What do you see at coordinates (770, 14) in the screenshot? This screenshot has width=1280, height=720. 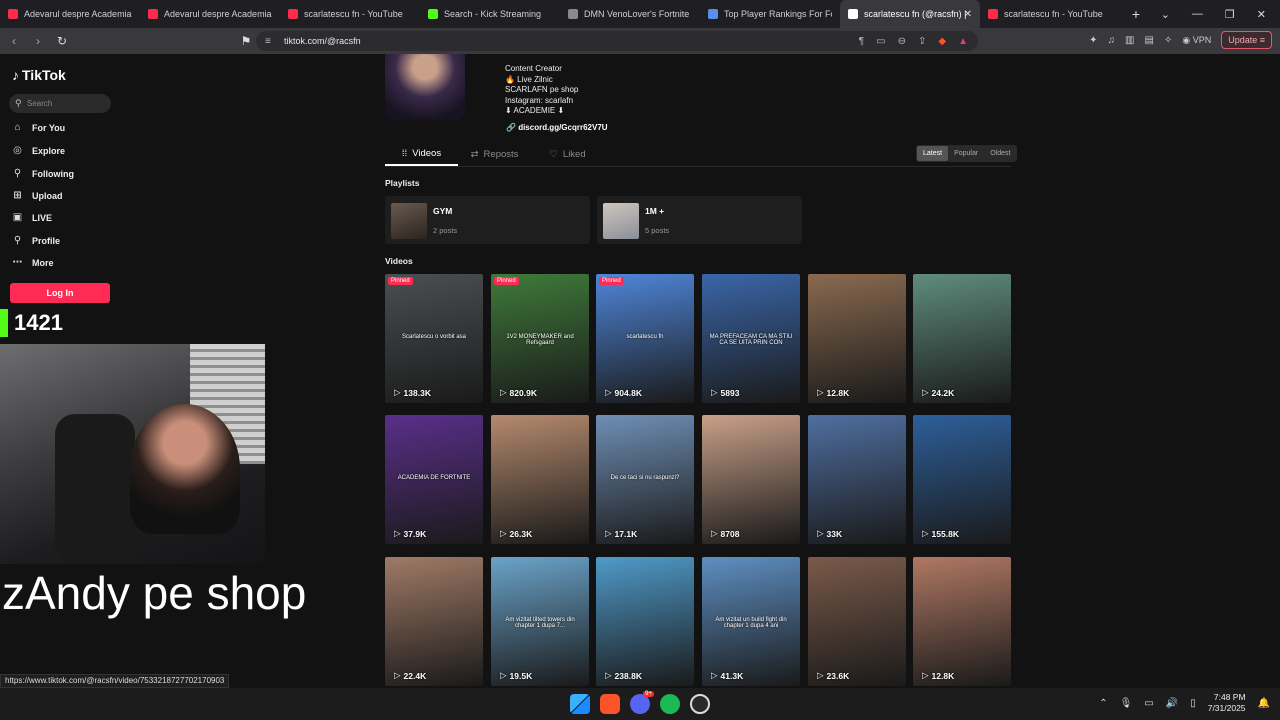 I see `browser-tab: Top Player Rankings For Fortn` at bounding box center [770, 14].